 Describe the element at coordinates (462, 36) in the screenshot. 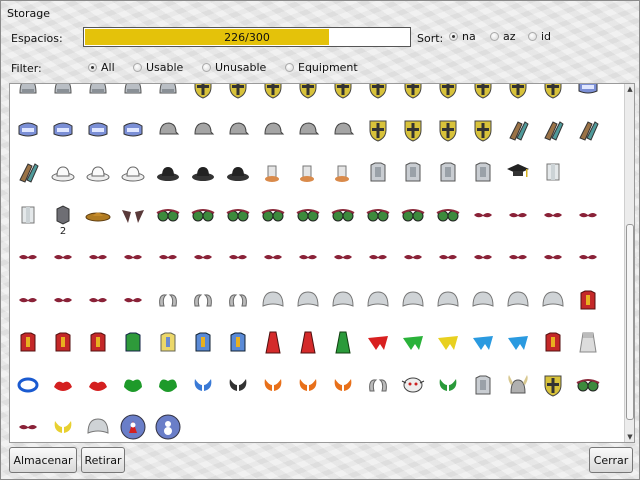

I see `sort-option-na: na` at that location.